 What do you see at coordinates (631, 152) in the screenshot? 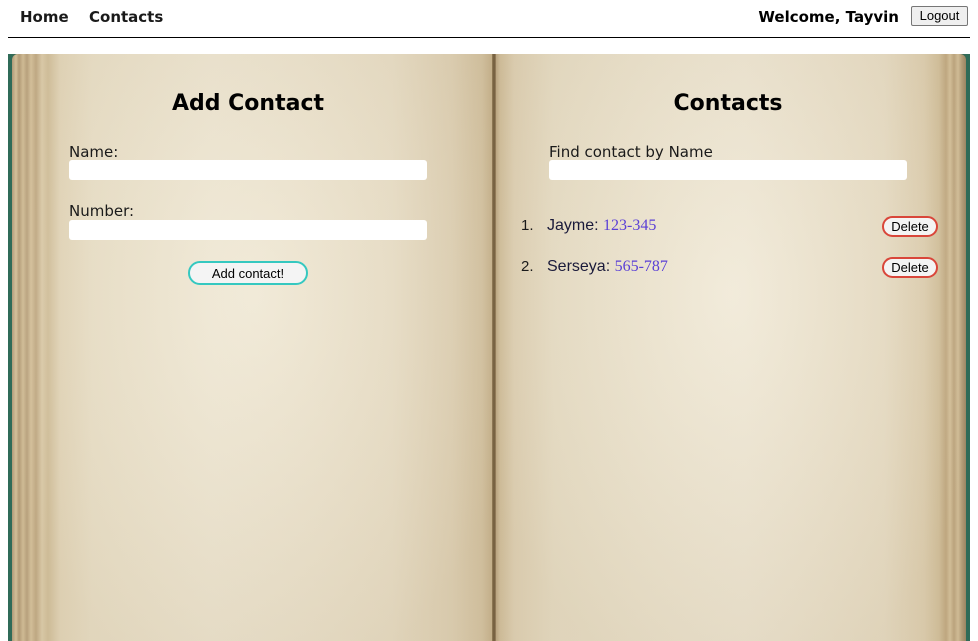
I see `filter-label: Find contact by Name` at bounding box center [631, 152].